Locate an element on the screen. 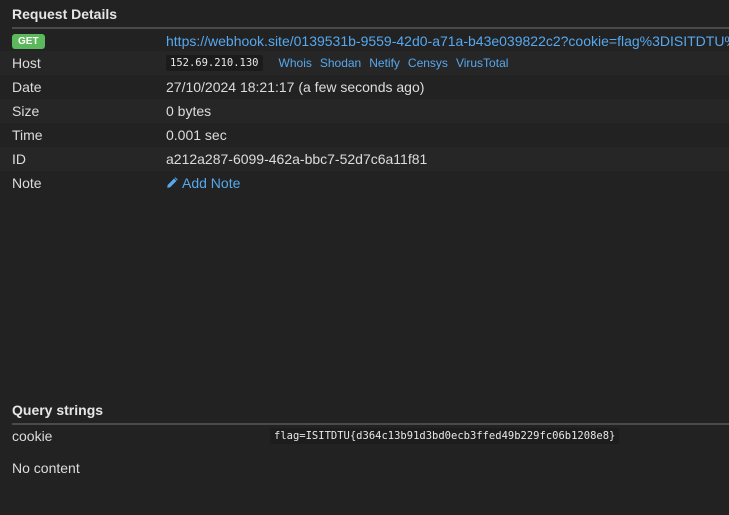  note-value: Add Note is located at coordinates (203, 183).